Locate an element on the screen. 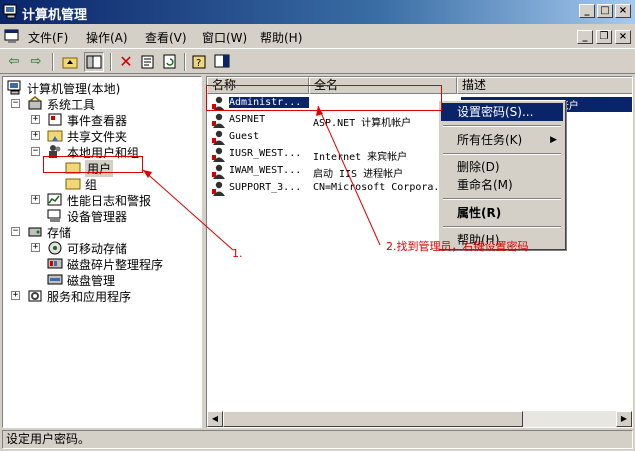 The height and width of the screenshot is (451, 635). menu-window: 窗口(W) is located at coordinates (224, 37).